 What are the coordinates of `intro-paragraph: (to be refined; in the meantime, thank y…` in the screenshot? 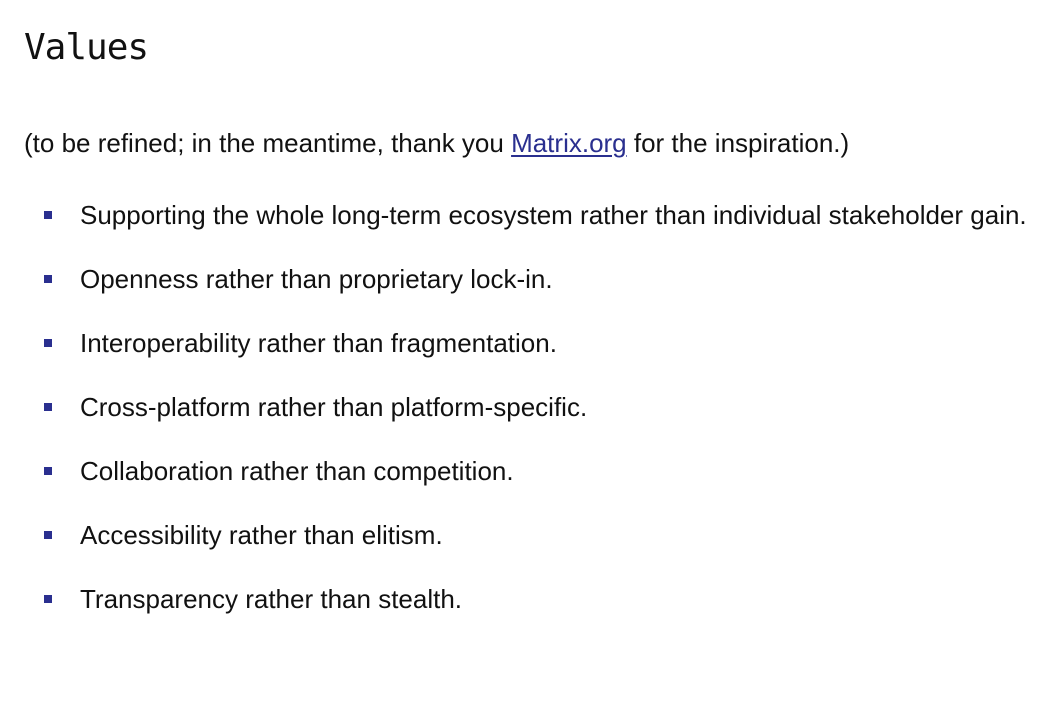 It's located at (529, 143).